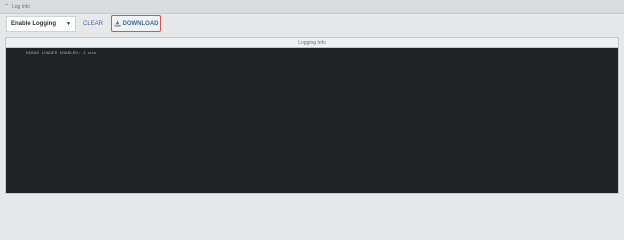 The image size is (624, 240). Describe the element at coordinates (21, 6) in the screenshot. I see `panel-title: Log Info` at that location.